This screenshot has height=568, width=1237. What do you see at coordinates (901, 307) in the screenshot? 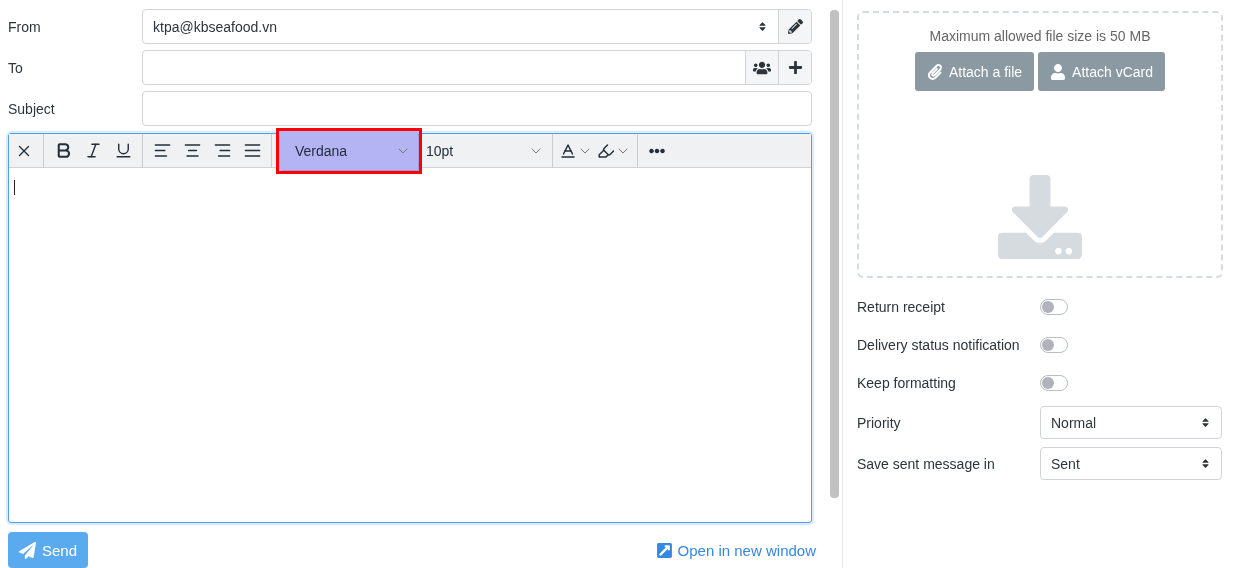
I see `option-label: Return receipt` at bounding box center [901, 307].